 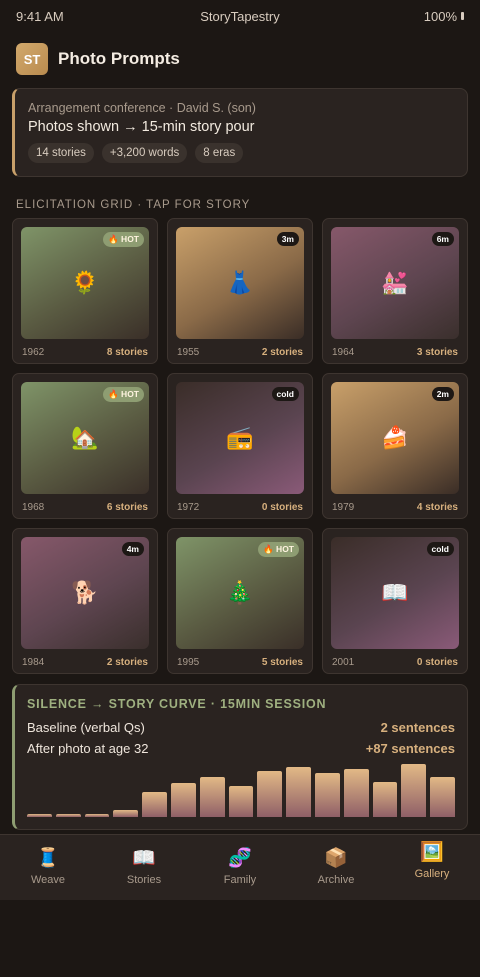 What do you see at coordinates (141, 127) in the screenshot?
I see `session-title: Photos shown → 15-min story pour` at bounding box center [141, 127].